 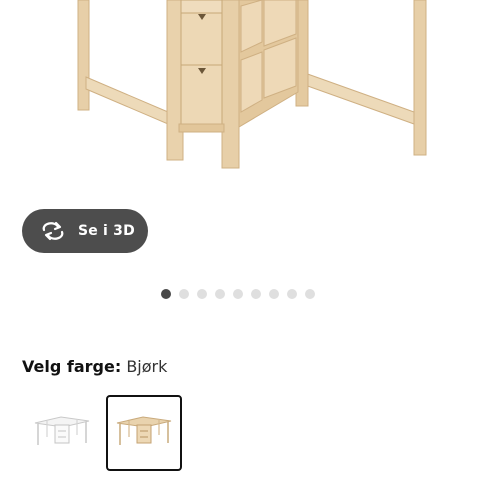 I want to click on color-selection-heading: Velg farge: Bjørk, so click(x=94, y=366).